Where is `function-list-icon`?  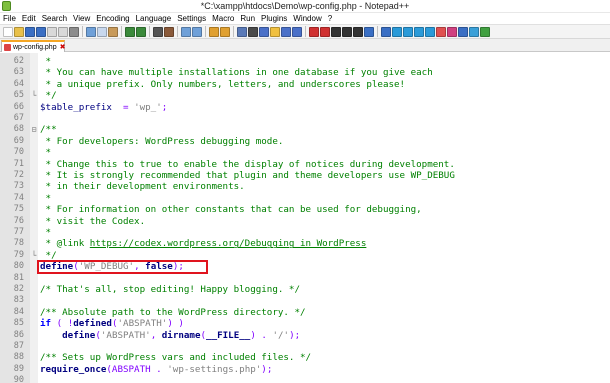 function-list-icon is located at coordinates (286, 31).